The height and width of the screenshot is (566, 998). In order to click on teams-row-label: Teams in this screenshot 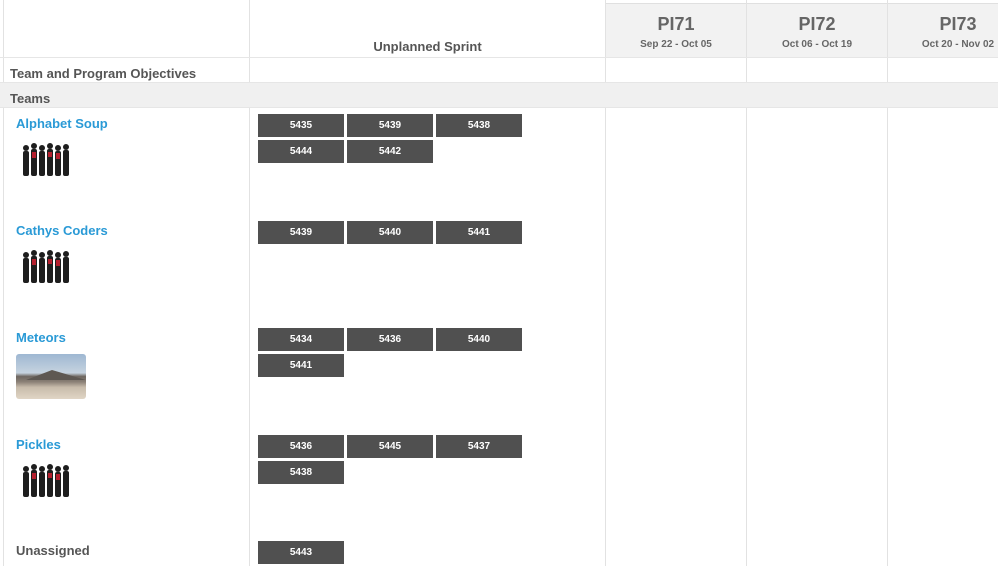, I will do `click(30, 98)`.